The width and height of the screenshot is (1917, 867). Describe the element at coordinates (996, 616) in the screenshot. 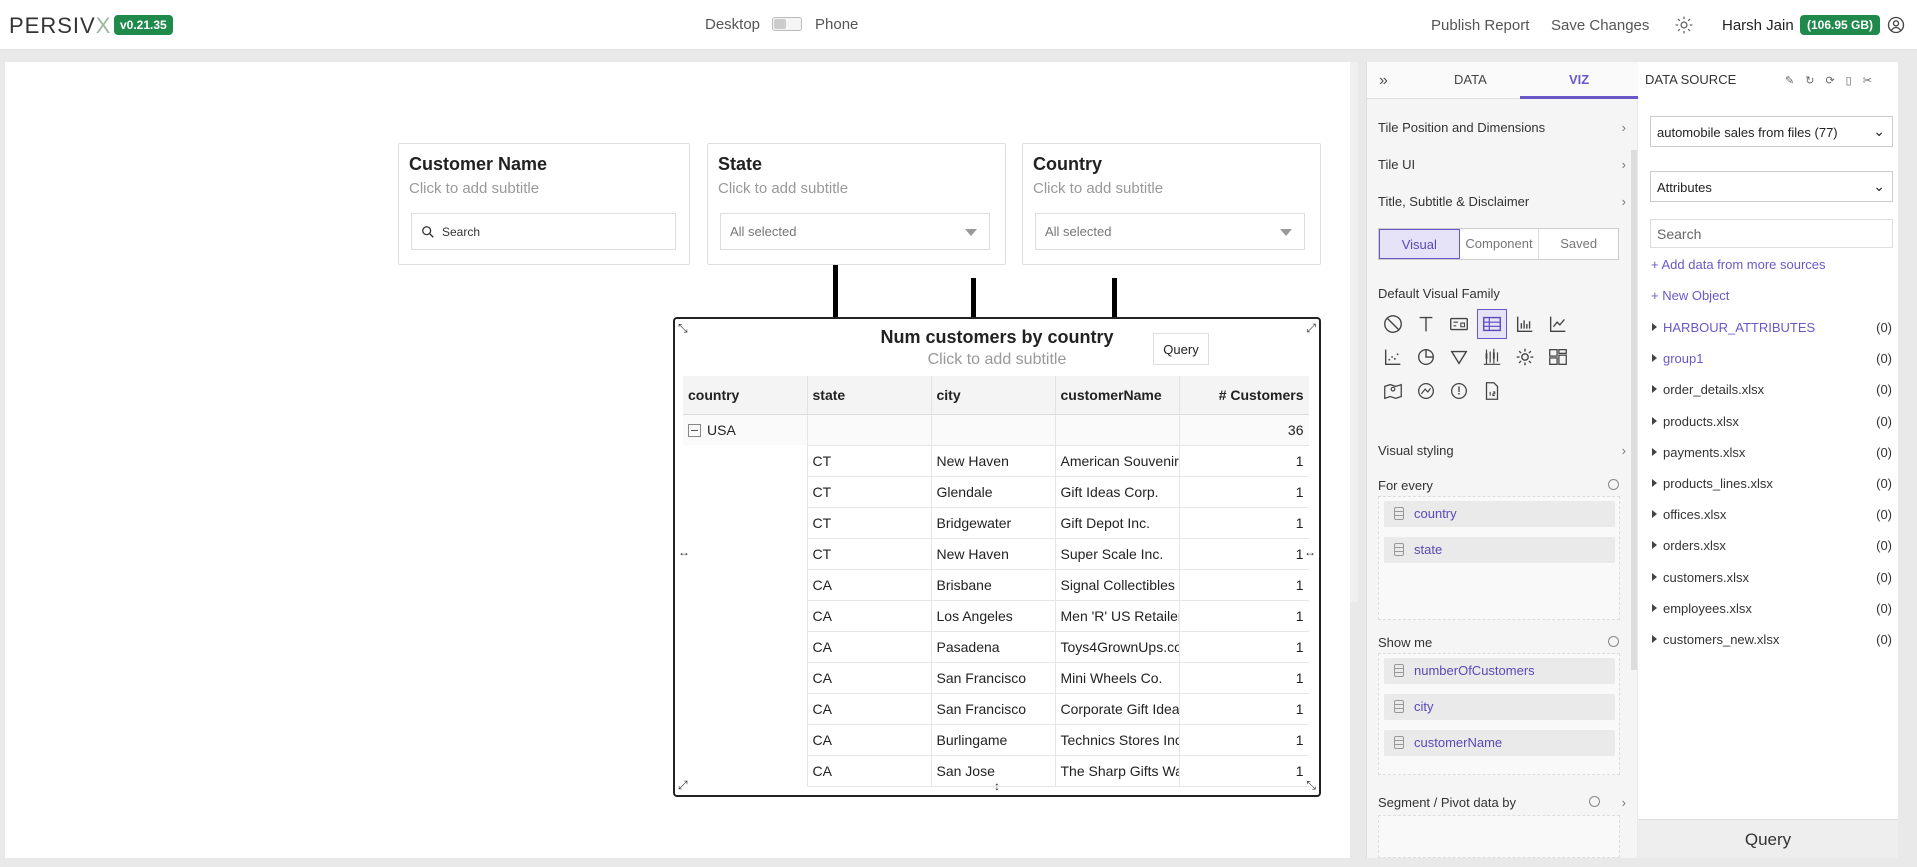

I see `table-row: CA Los Angeles Men 'R' US Retailers 1` at that location.